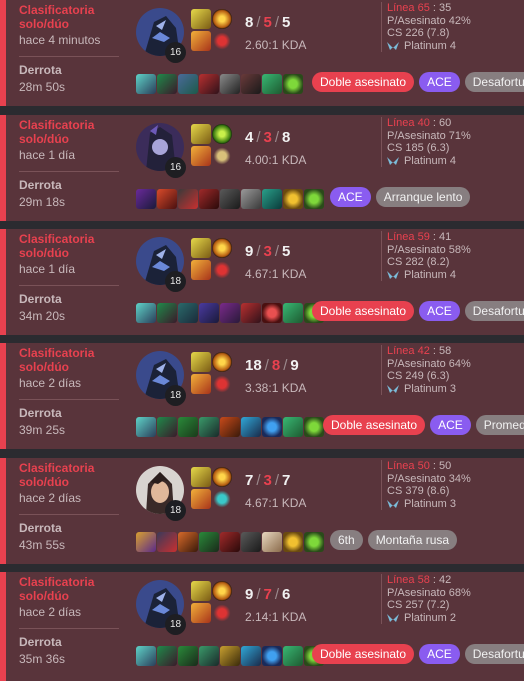 The height and width of the screenshot is (681, 524). I want to click on line-value: 41, so click(445, 237).